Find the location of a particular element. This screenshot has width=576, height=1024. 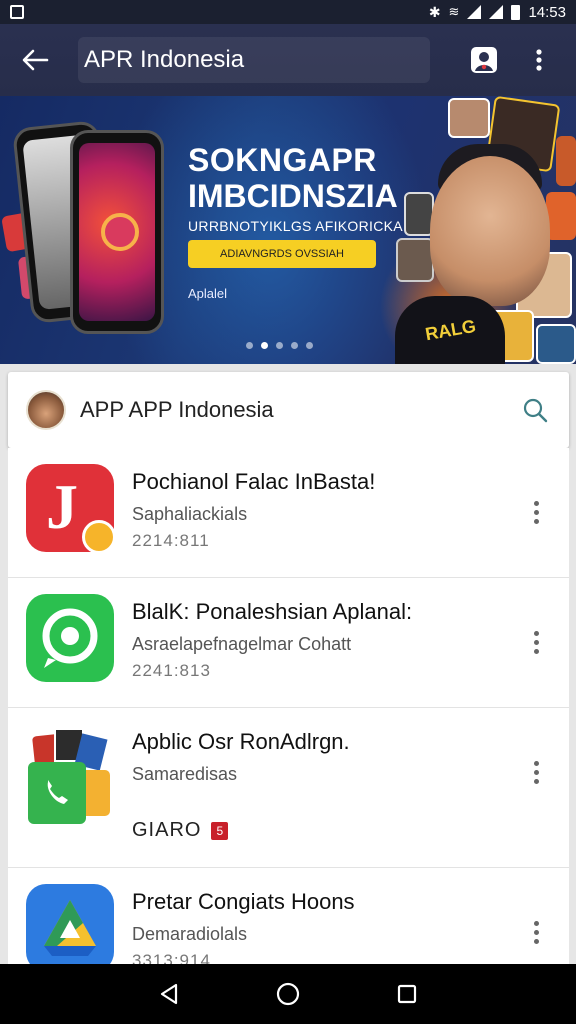

app-bar: APR Indonesia is located at coordinates (288, 60).